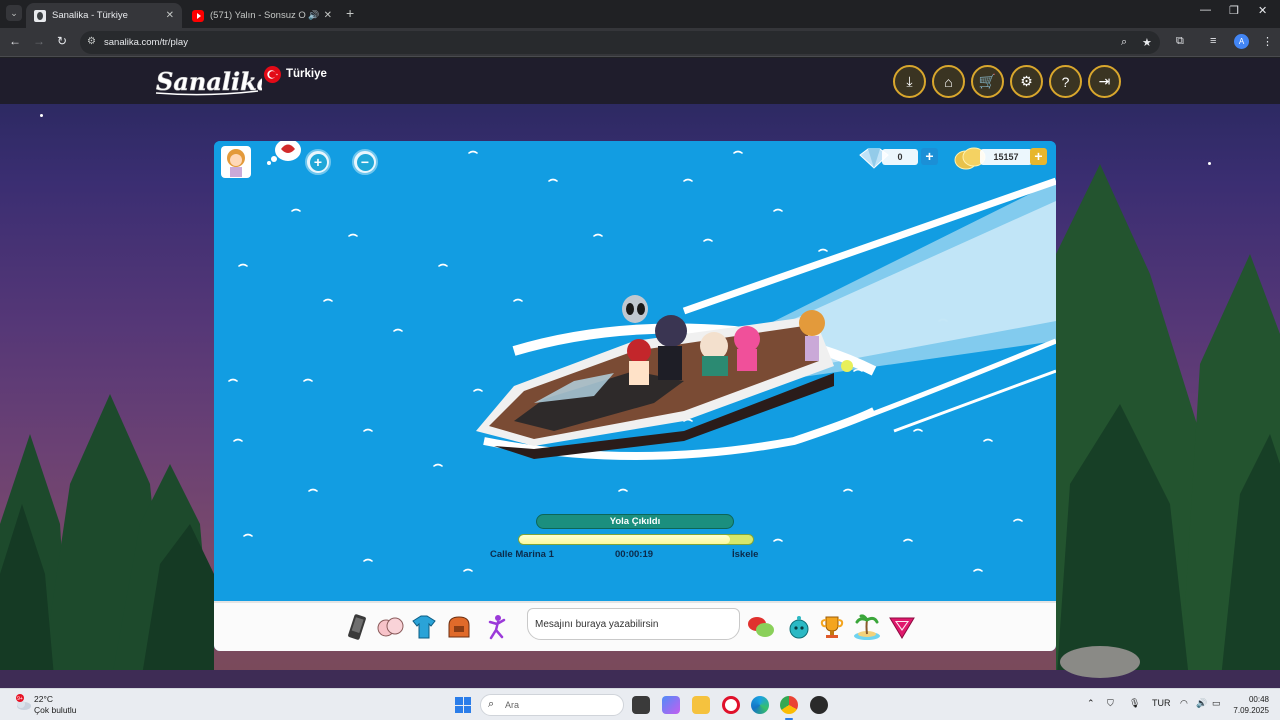  What do you see at coordinates (55, 710) in the screenshot?
I see `weather-description: Çok bulutlu` at bounding box center [55, 710].